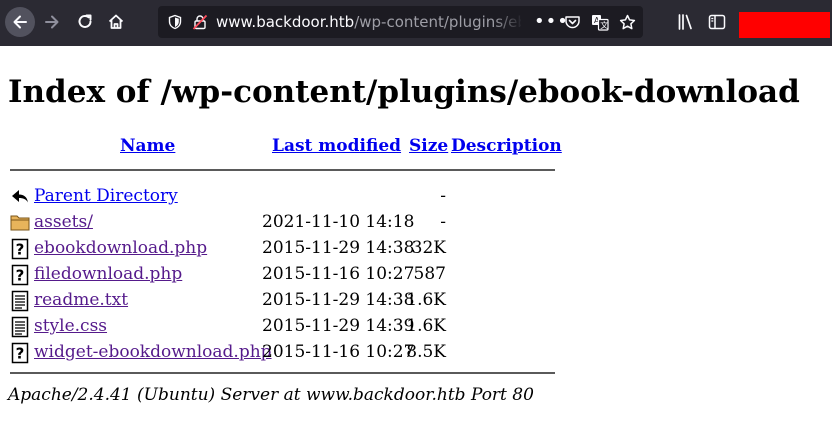 Image resolution: width=832 pixels, height=436 pixels. What do you see at coordinates (426, 352) in the screenshot?
I see `size-cell: 8.5K` at bounding box center [426, 352].